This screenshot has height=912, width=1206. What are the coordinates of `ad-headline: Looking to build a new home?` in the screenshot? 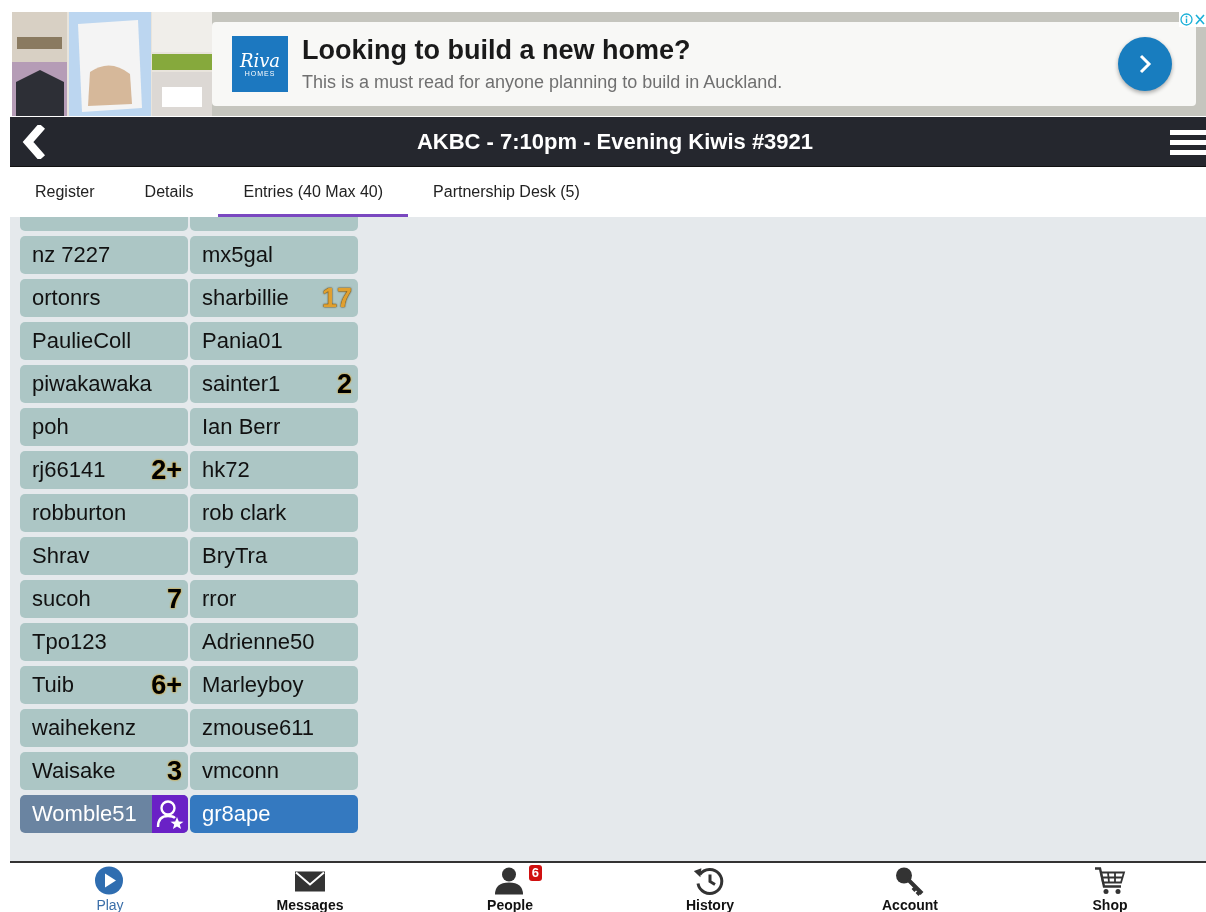 It's located at (497, 50).